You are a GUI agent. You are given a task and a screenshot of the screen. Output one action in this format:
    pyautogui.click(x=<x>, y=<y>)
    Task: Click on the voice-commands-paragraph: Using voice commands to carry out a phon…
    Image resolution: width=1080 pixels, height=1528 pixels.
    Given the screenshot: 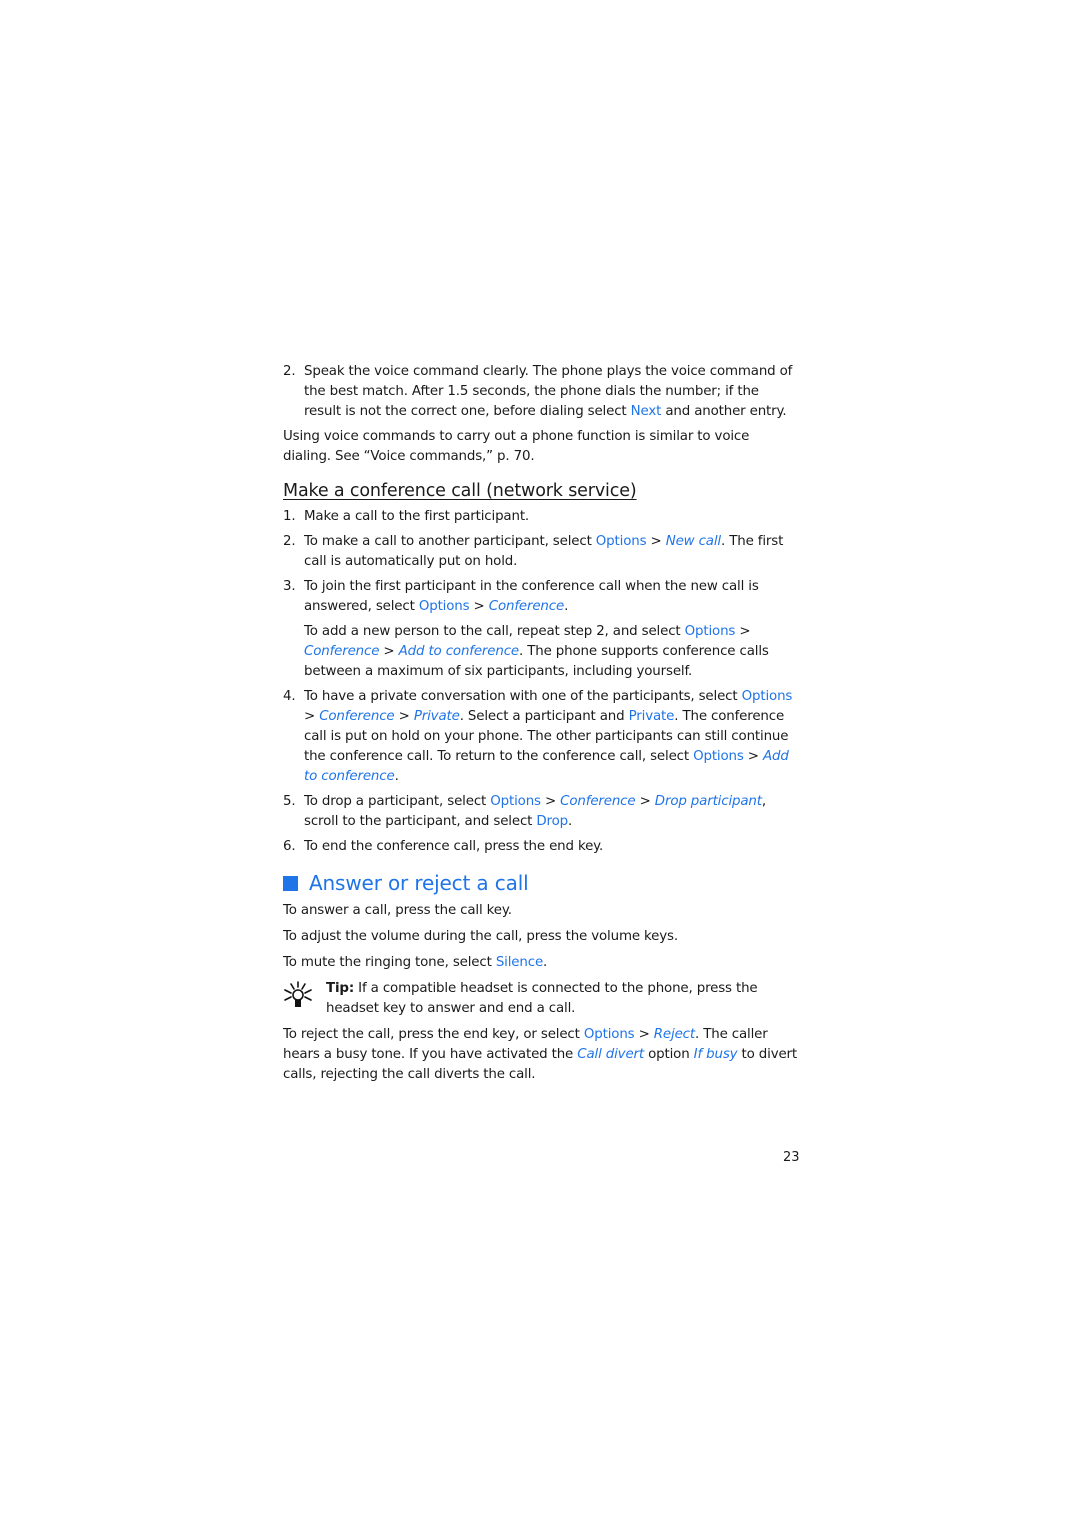 What is the action you would take?
    pyautogui.click(x=516, y=446)
    